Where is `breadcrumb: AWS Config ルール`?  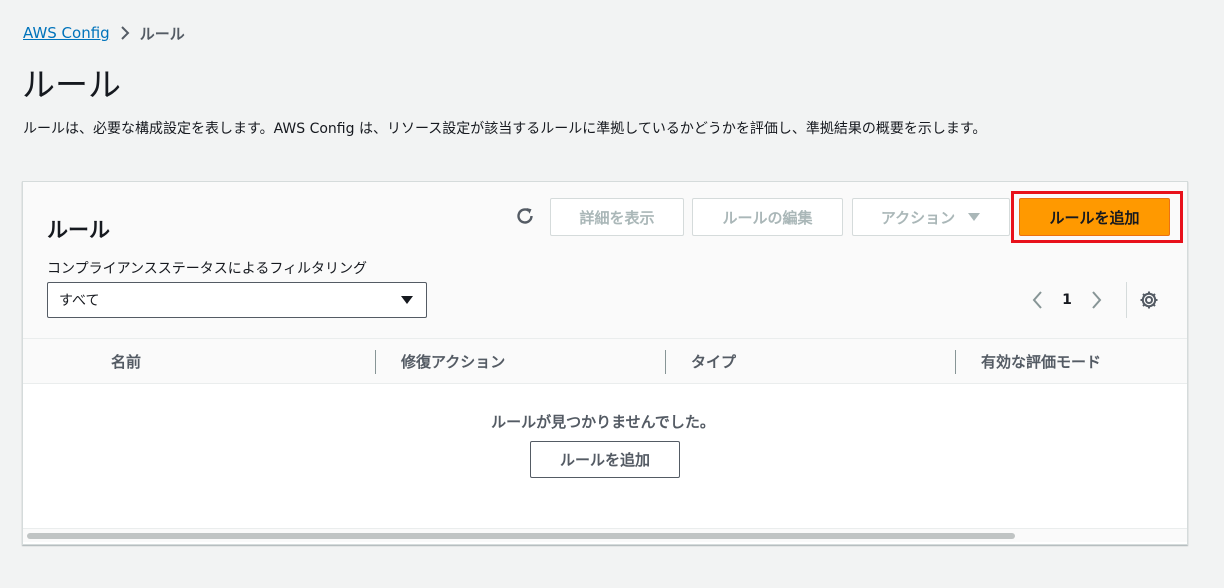
breadcrumb: AWS Config ルール is located at coordinates (104, 33).